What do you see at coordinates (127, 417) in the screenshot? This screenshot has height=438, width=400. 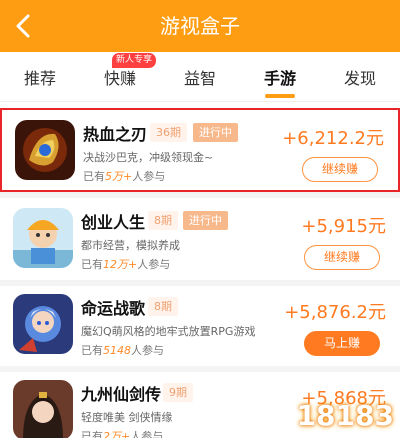 I see `game-description: 轻度唯美 剑侠情缘` at bounding box center [127, 417].